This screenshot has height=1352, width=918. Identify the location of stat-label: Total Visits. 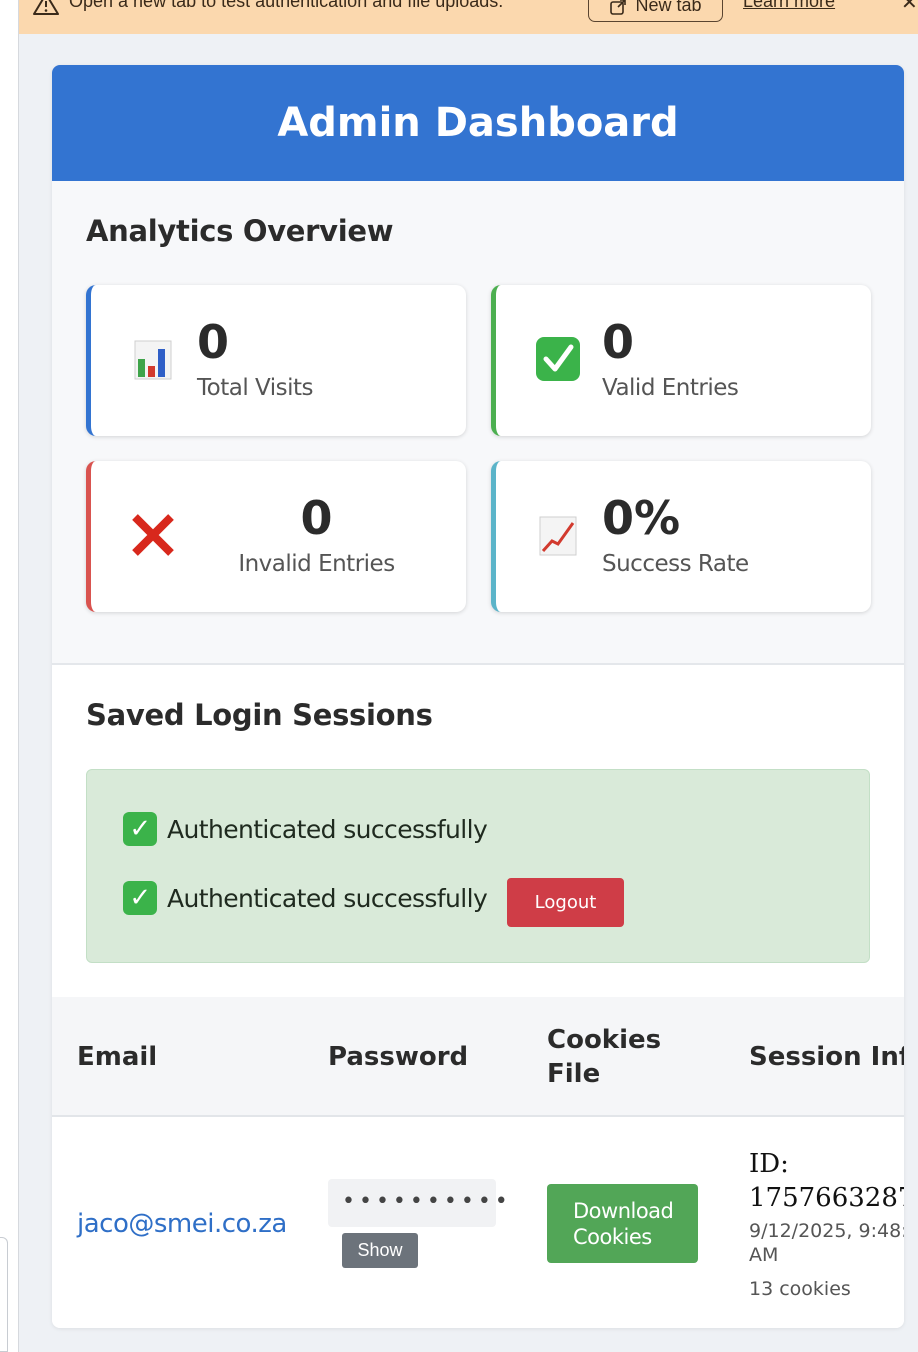
(255, 388).